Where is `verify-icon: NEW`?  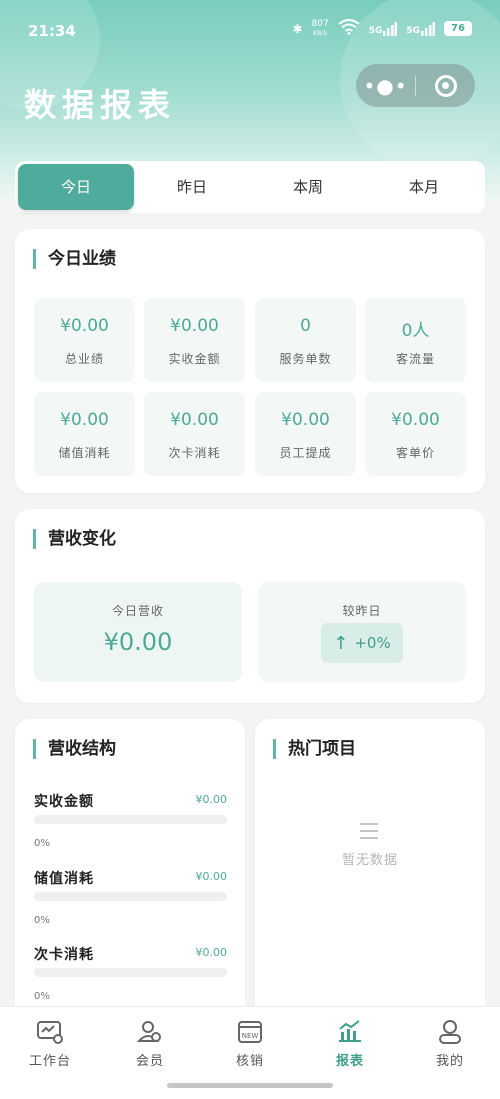 verify-icon: NEW is located at coordinates (250, 1032).